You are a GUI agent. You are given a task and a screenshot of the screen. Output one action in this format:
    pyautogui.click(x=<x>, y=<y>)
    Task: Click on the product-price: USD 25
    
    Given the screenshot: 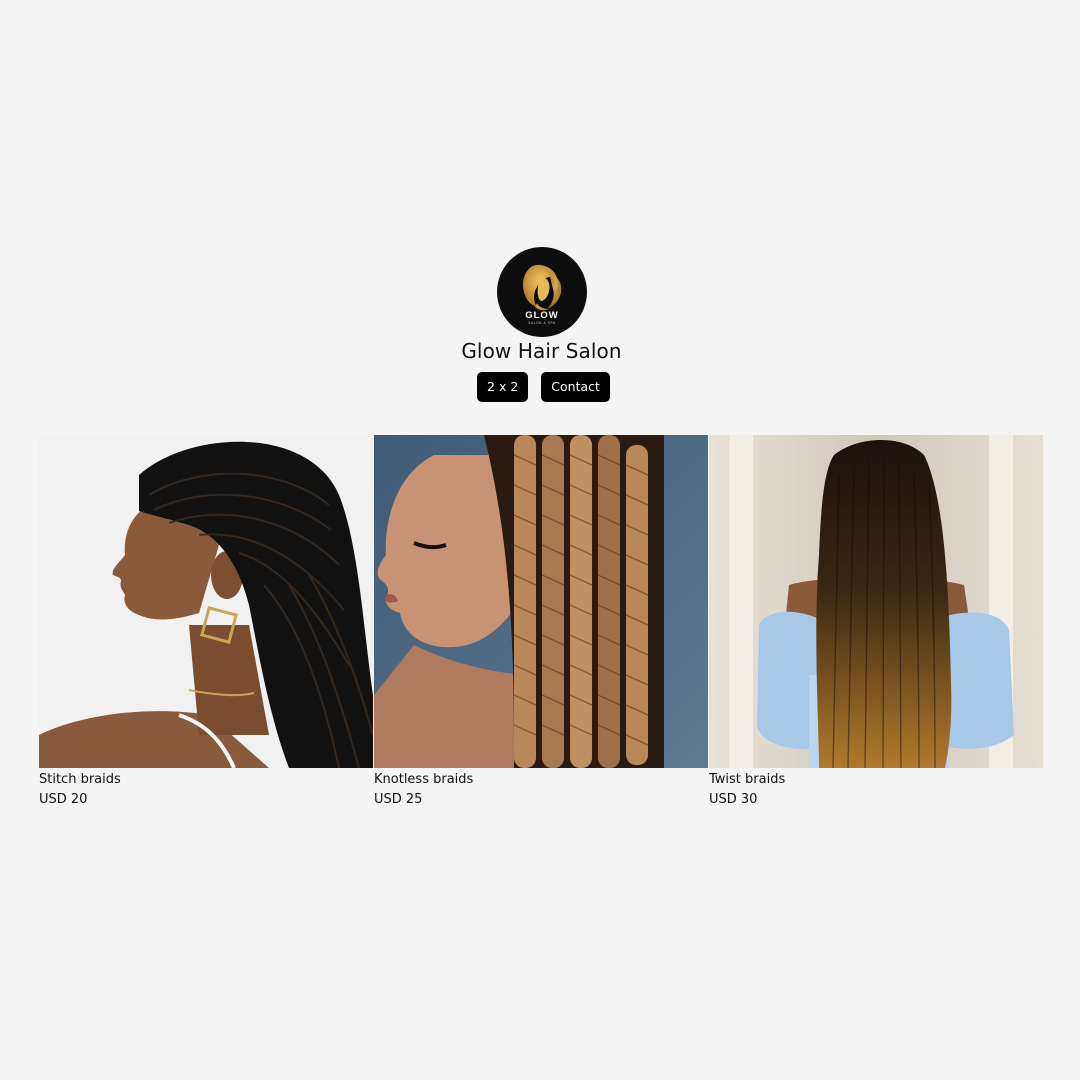 What is the action you would take?
    pyautogui.click(x=398, y=799)
    